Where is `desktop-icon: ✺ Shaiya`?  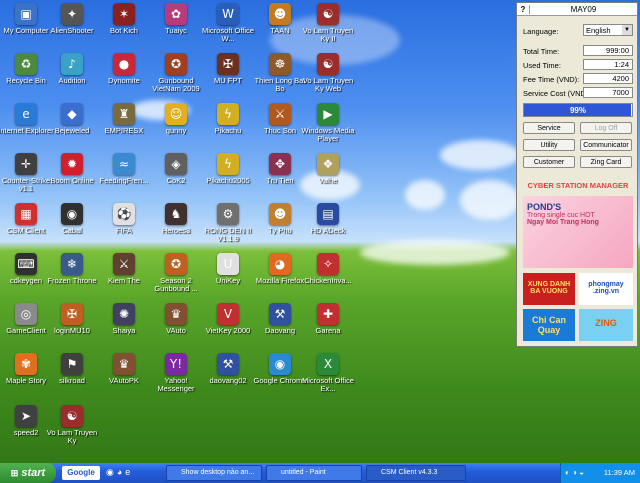 desktop-icon: ✺ Shaiya is located at coordinates (124, 319).